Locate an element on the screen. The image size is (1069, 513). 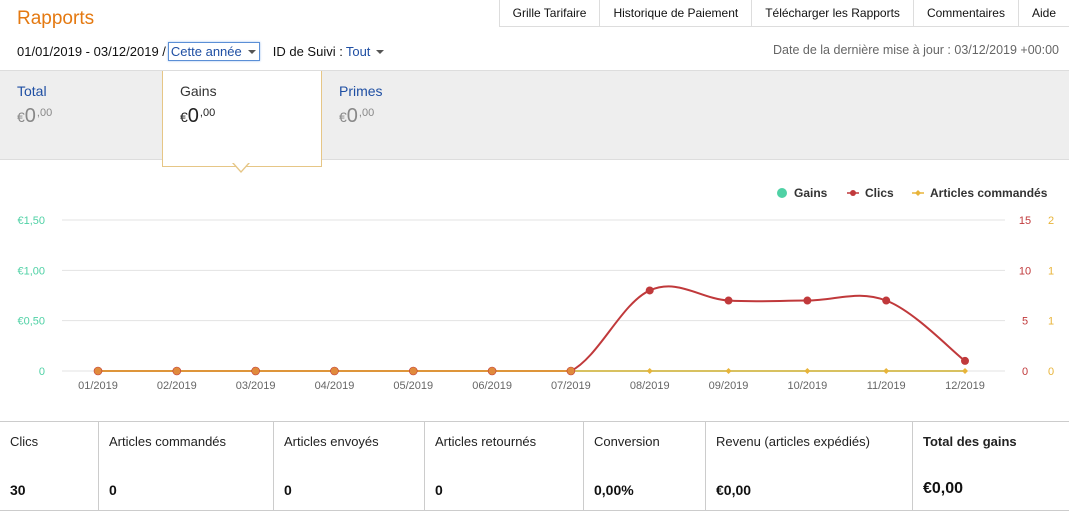
stat-clicks: Clics 30 is located at coordinates (49, 466).